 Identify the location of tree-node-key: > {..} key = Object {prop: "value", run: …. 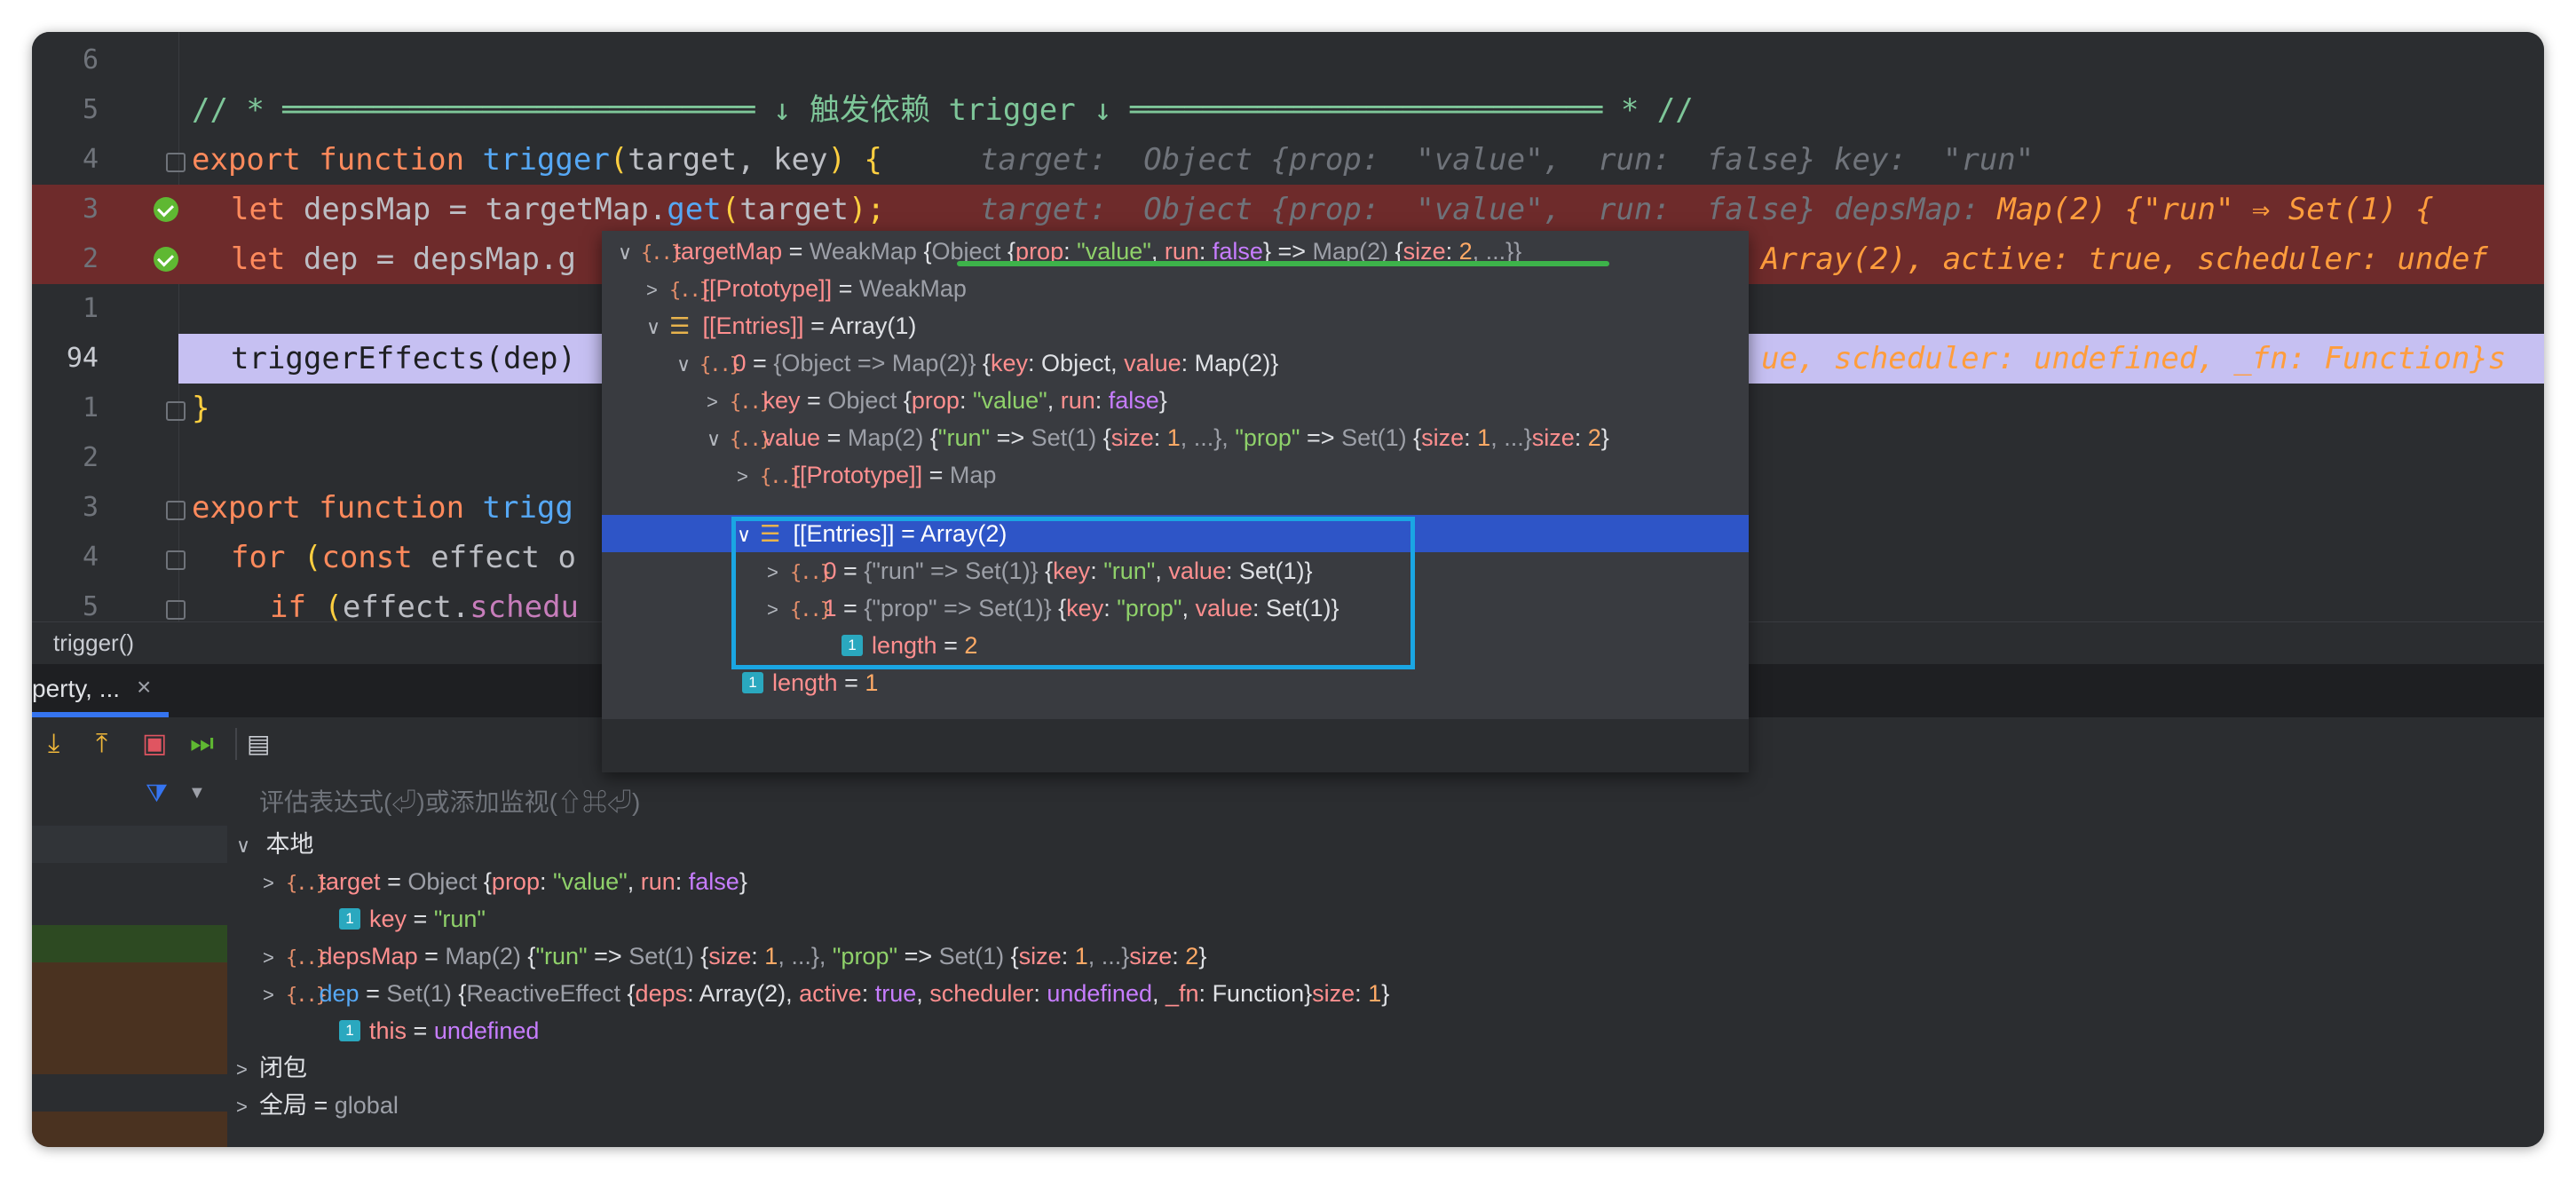
(937, 400).